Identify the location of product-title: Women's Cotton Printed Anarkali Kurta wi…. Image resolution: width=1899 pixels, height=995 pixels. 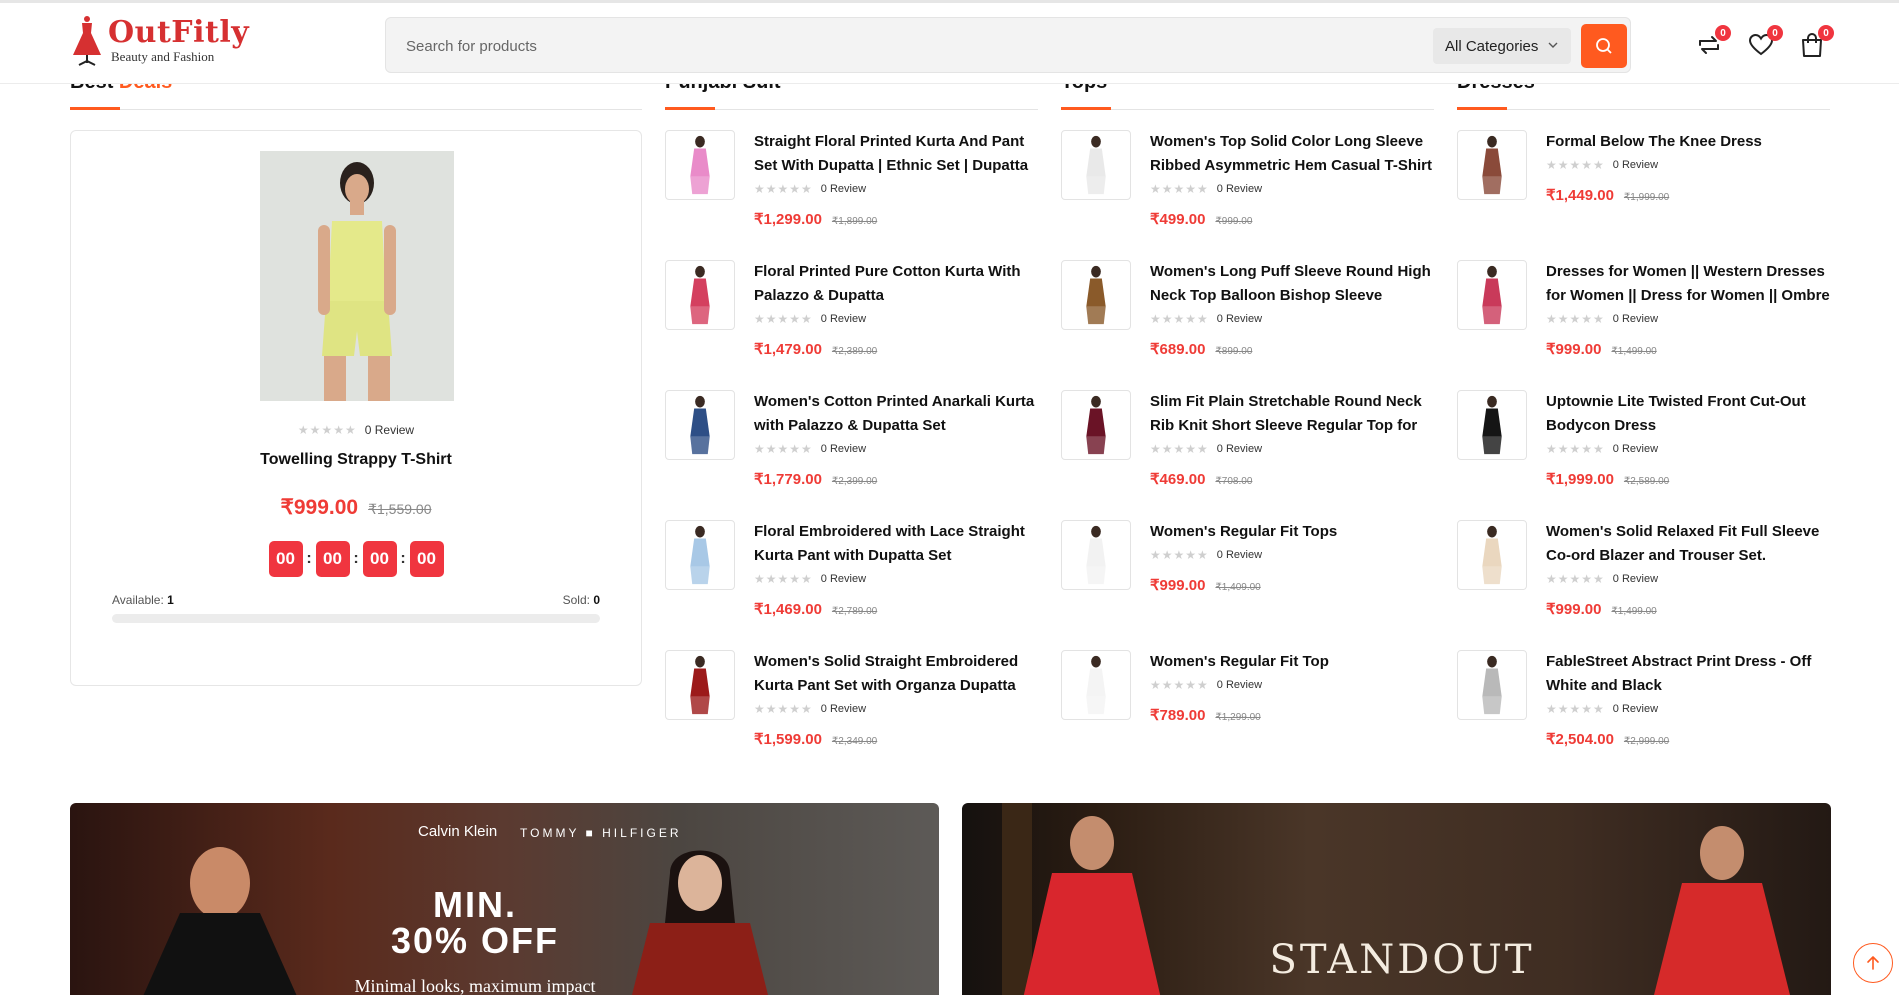
(896, 414).